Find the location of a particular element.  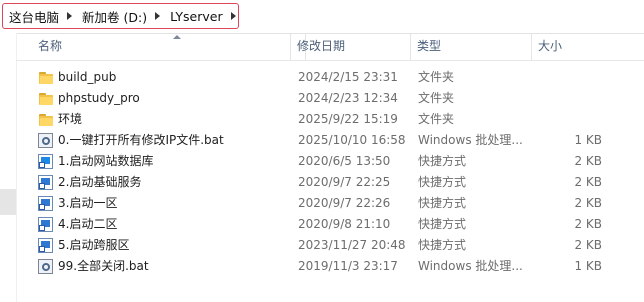

file-name: 4.启动二区 is located at coordinates (87, 224).